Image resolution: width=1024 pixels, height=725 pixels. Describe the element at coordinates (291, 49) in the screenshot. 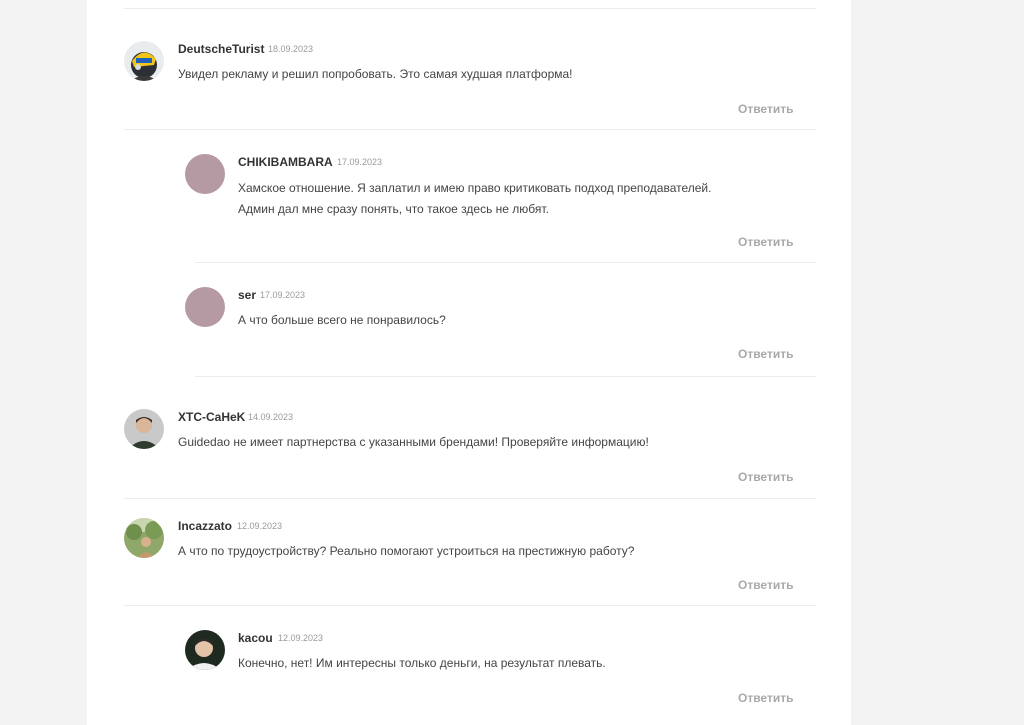

I see `comment-date: 18.09.2023` at that location.